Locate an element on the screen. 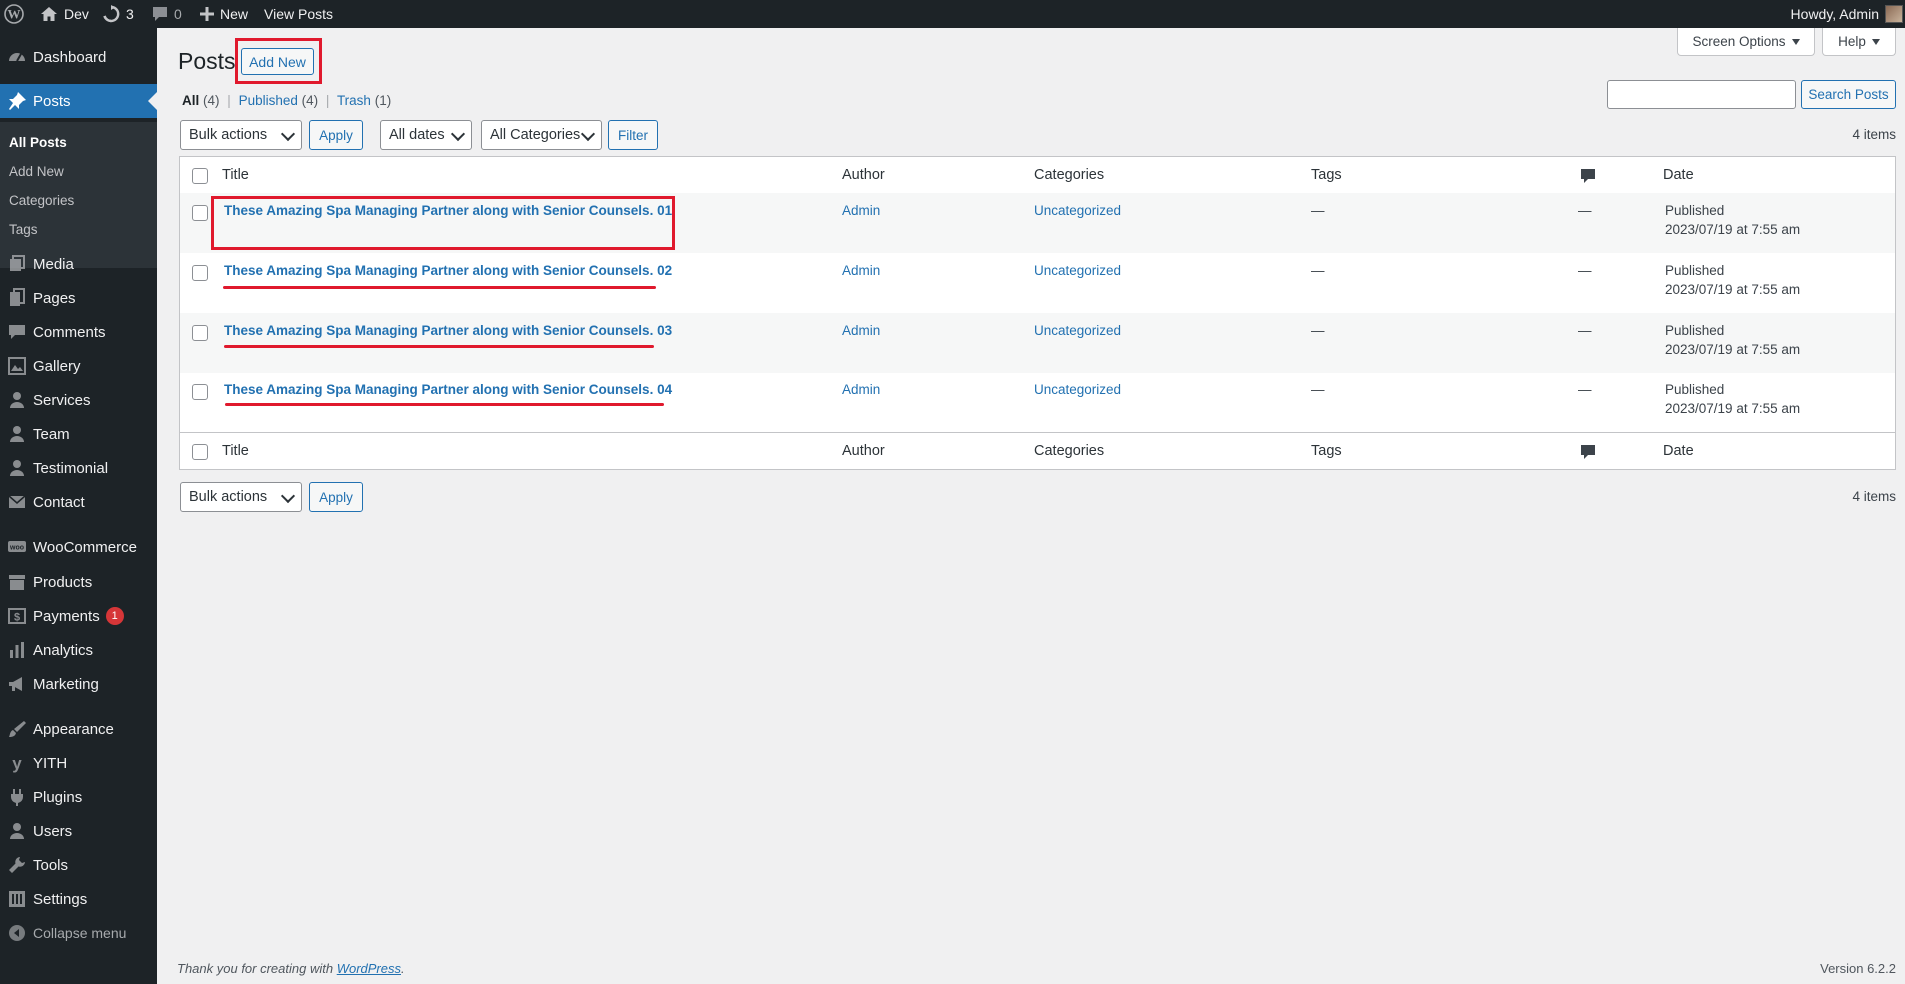 The width and height of the screenshot is (1905, 984). admin-bar: W Dev 3 0 New View Posts Howdy, Admin is located at coordinates (952, 14).